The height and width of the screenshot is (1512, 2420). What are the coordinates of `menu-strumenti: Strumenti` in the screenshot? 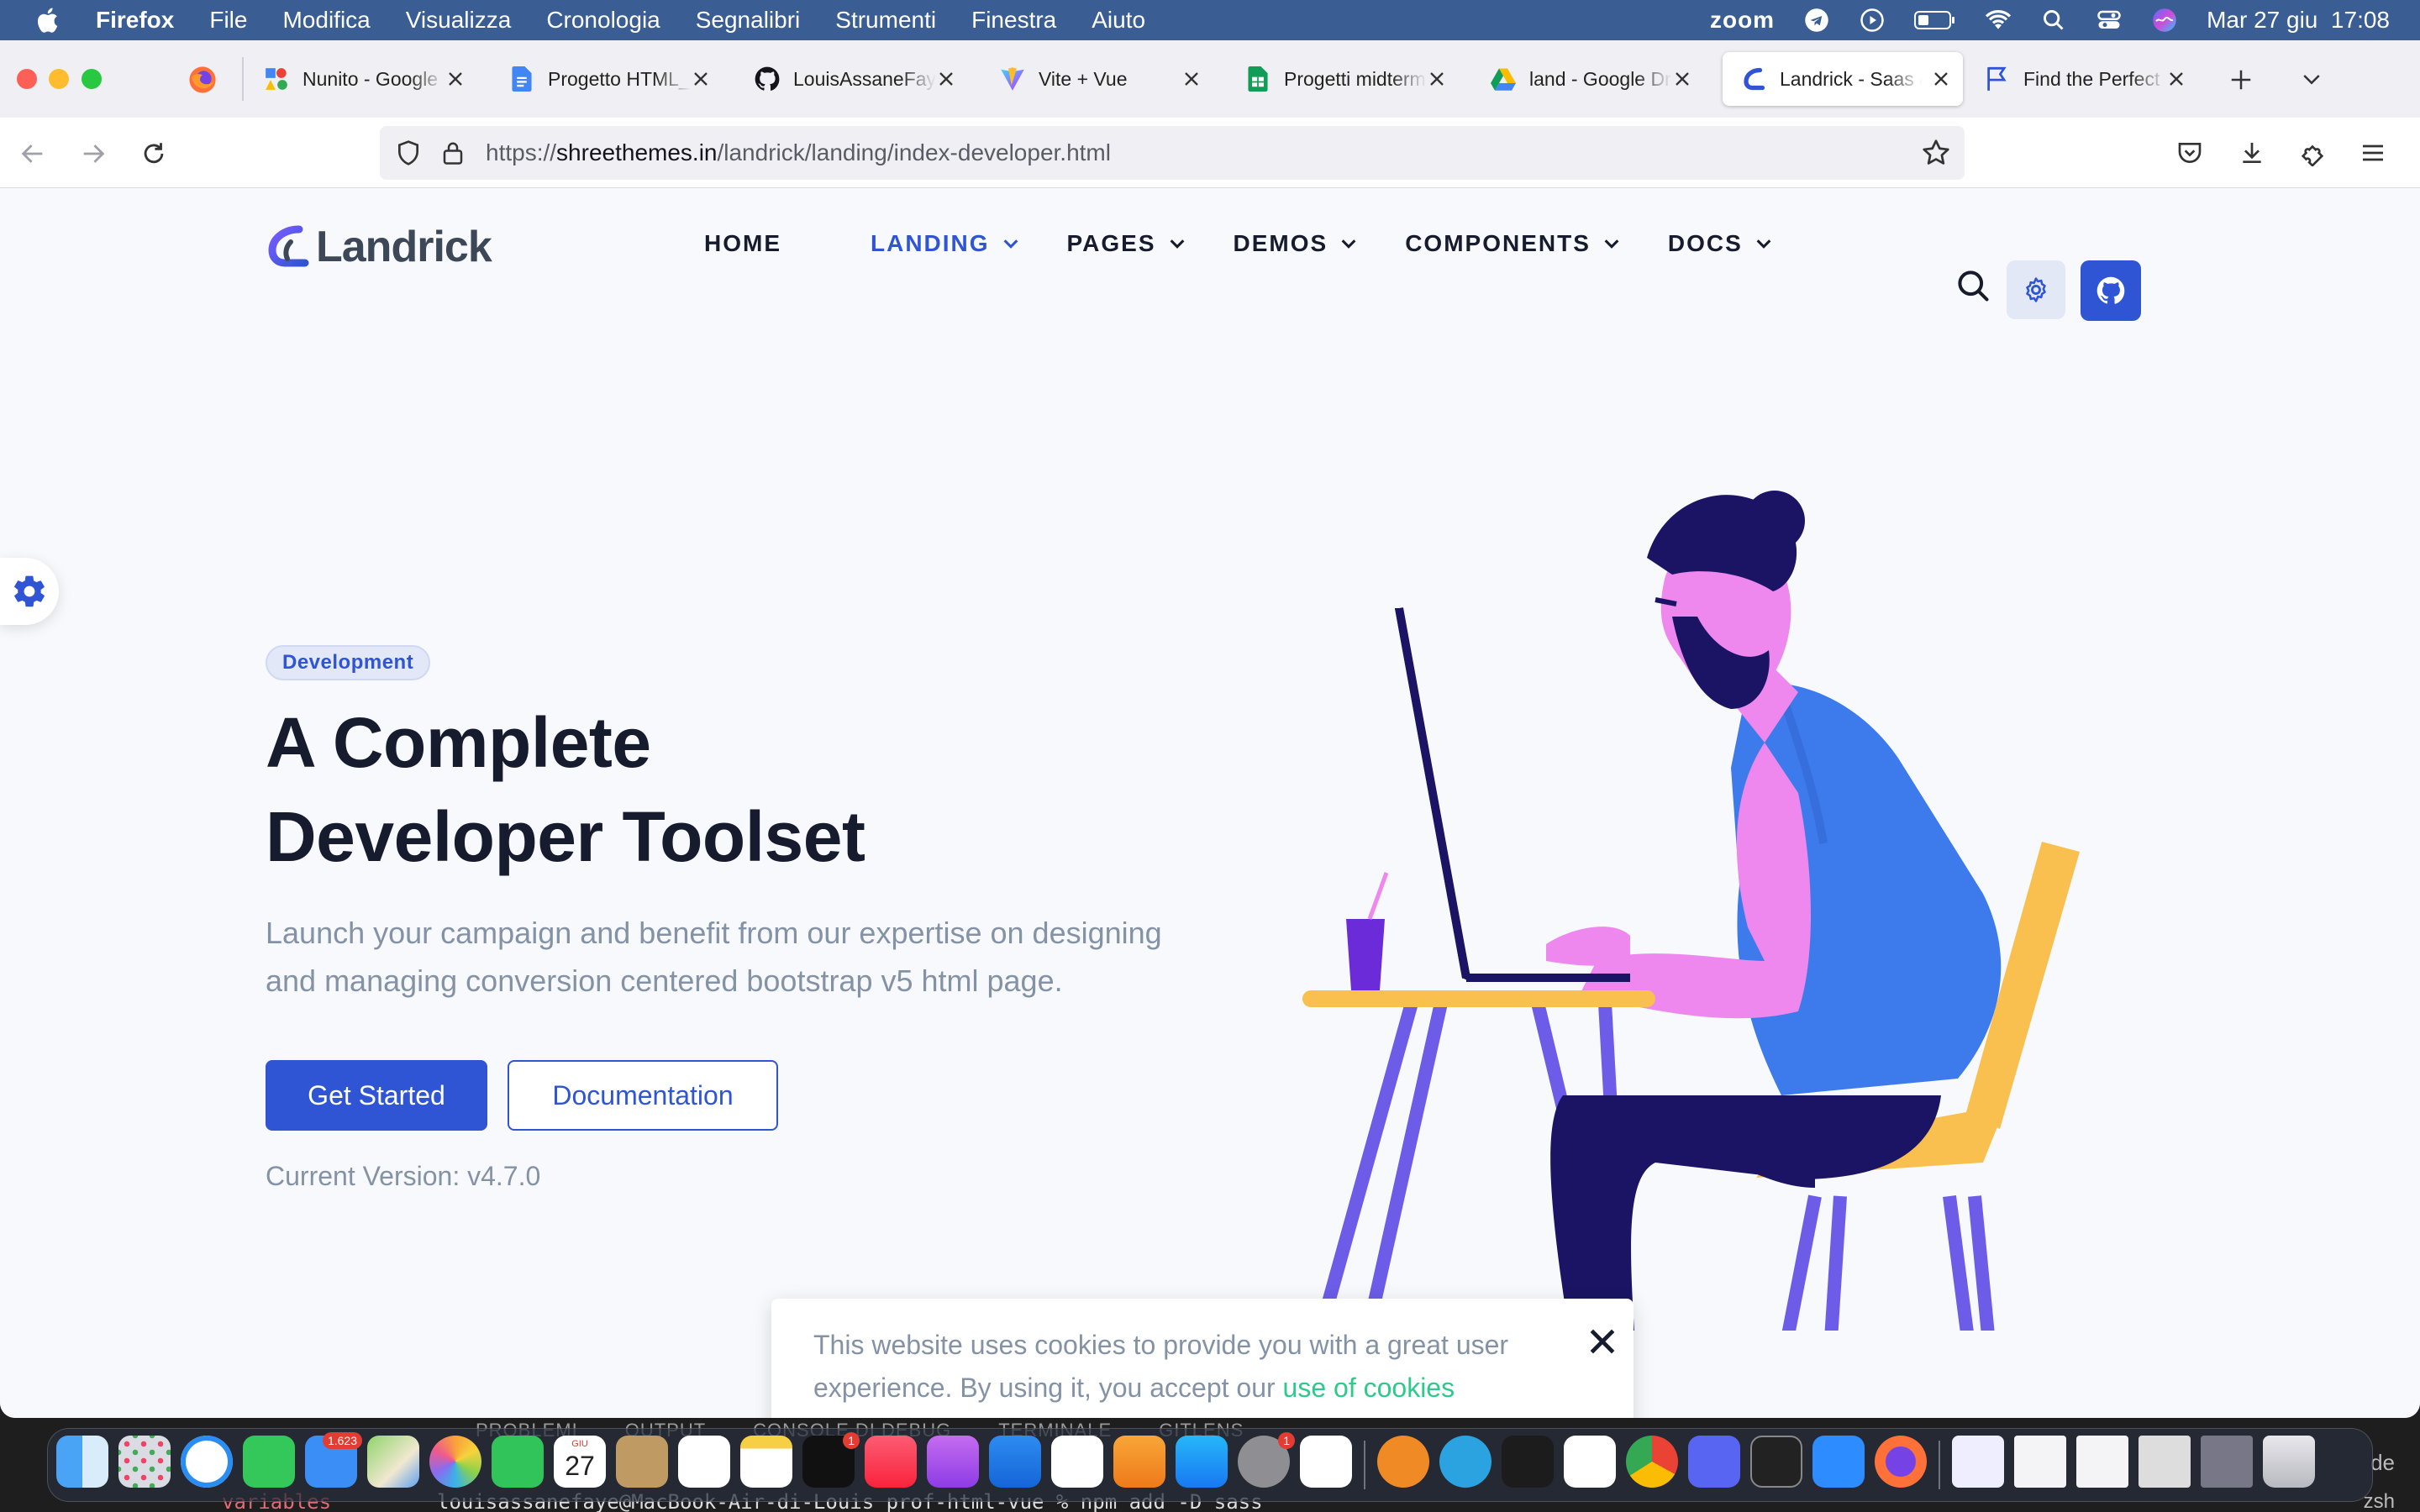 It's located at (885, 20).